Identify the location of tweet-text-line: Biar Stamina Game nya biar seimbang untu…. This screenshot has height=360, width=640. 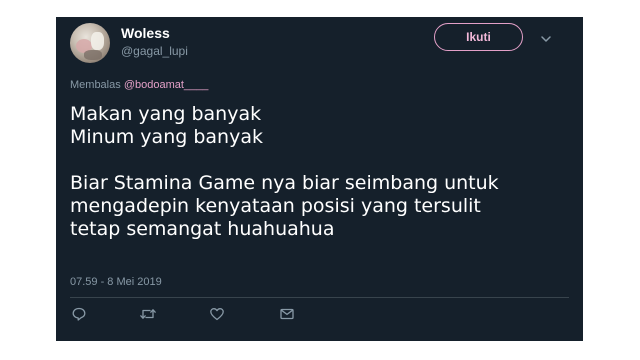
(284, 183).